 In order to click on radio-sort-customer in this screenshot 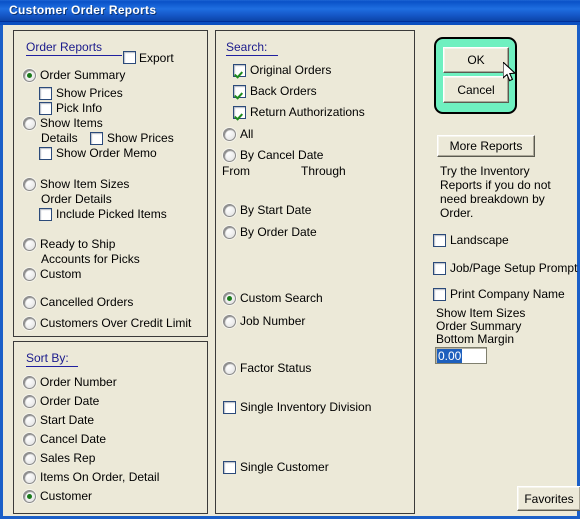, I will do `click(29, 496)`.